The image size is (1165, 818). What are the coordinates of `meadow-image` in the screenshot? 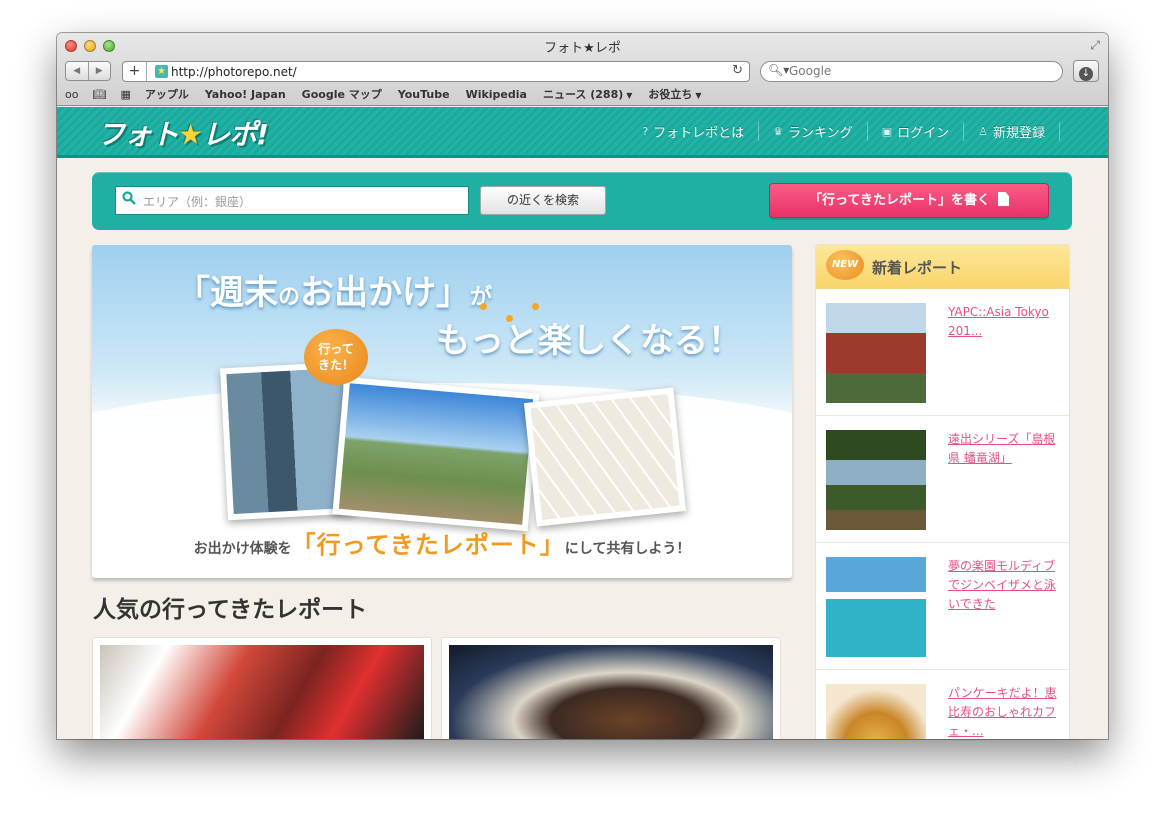 It's located at (436, 454).